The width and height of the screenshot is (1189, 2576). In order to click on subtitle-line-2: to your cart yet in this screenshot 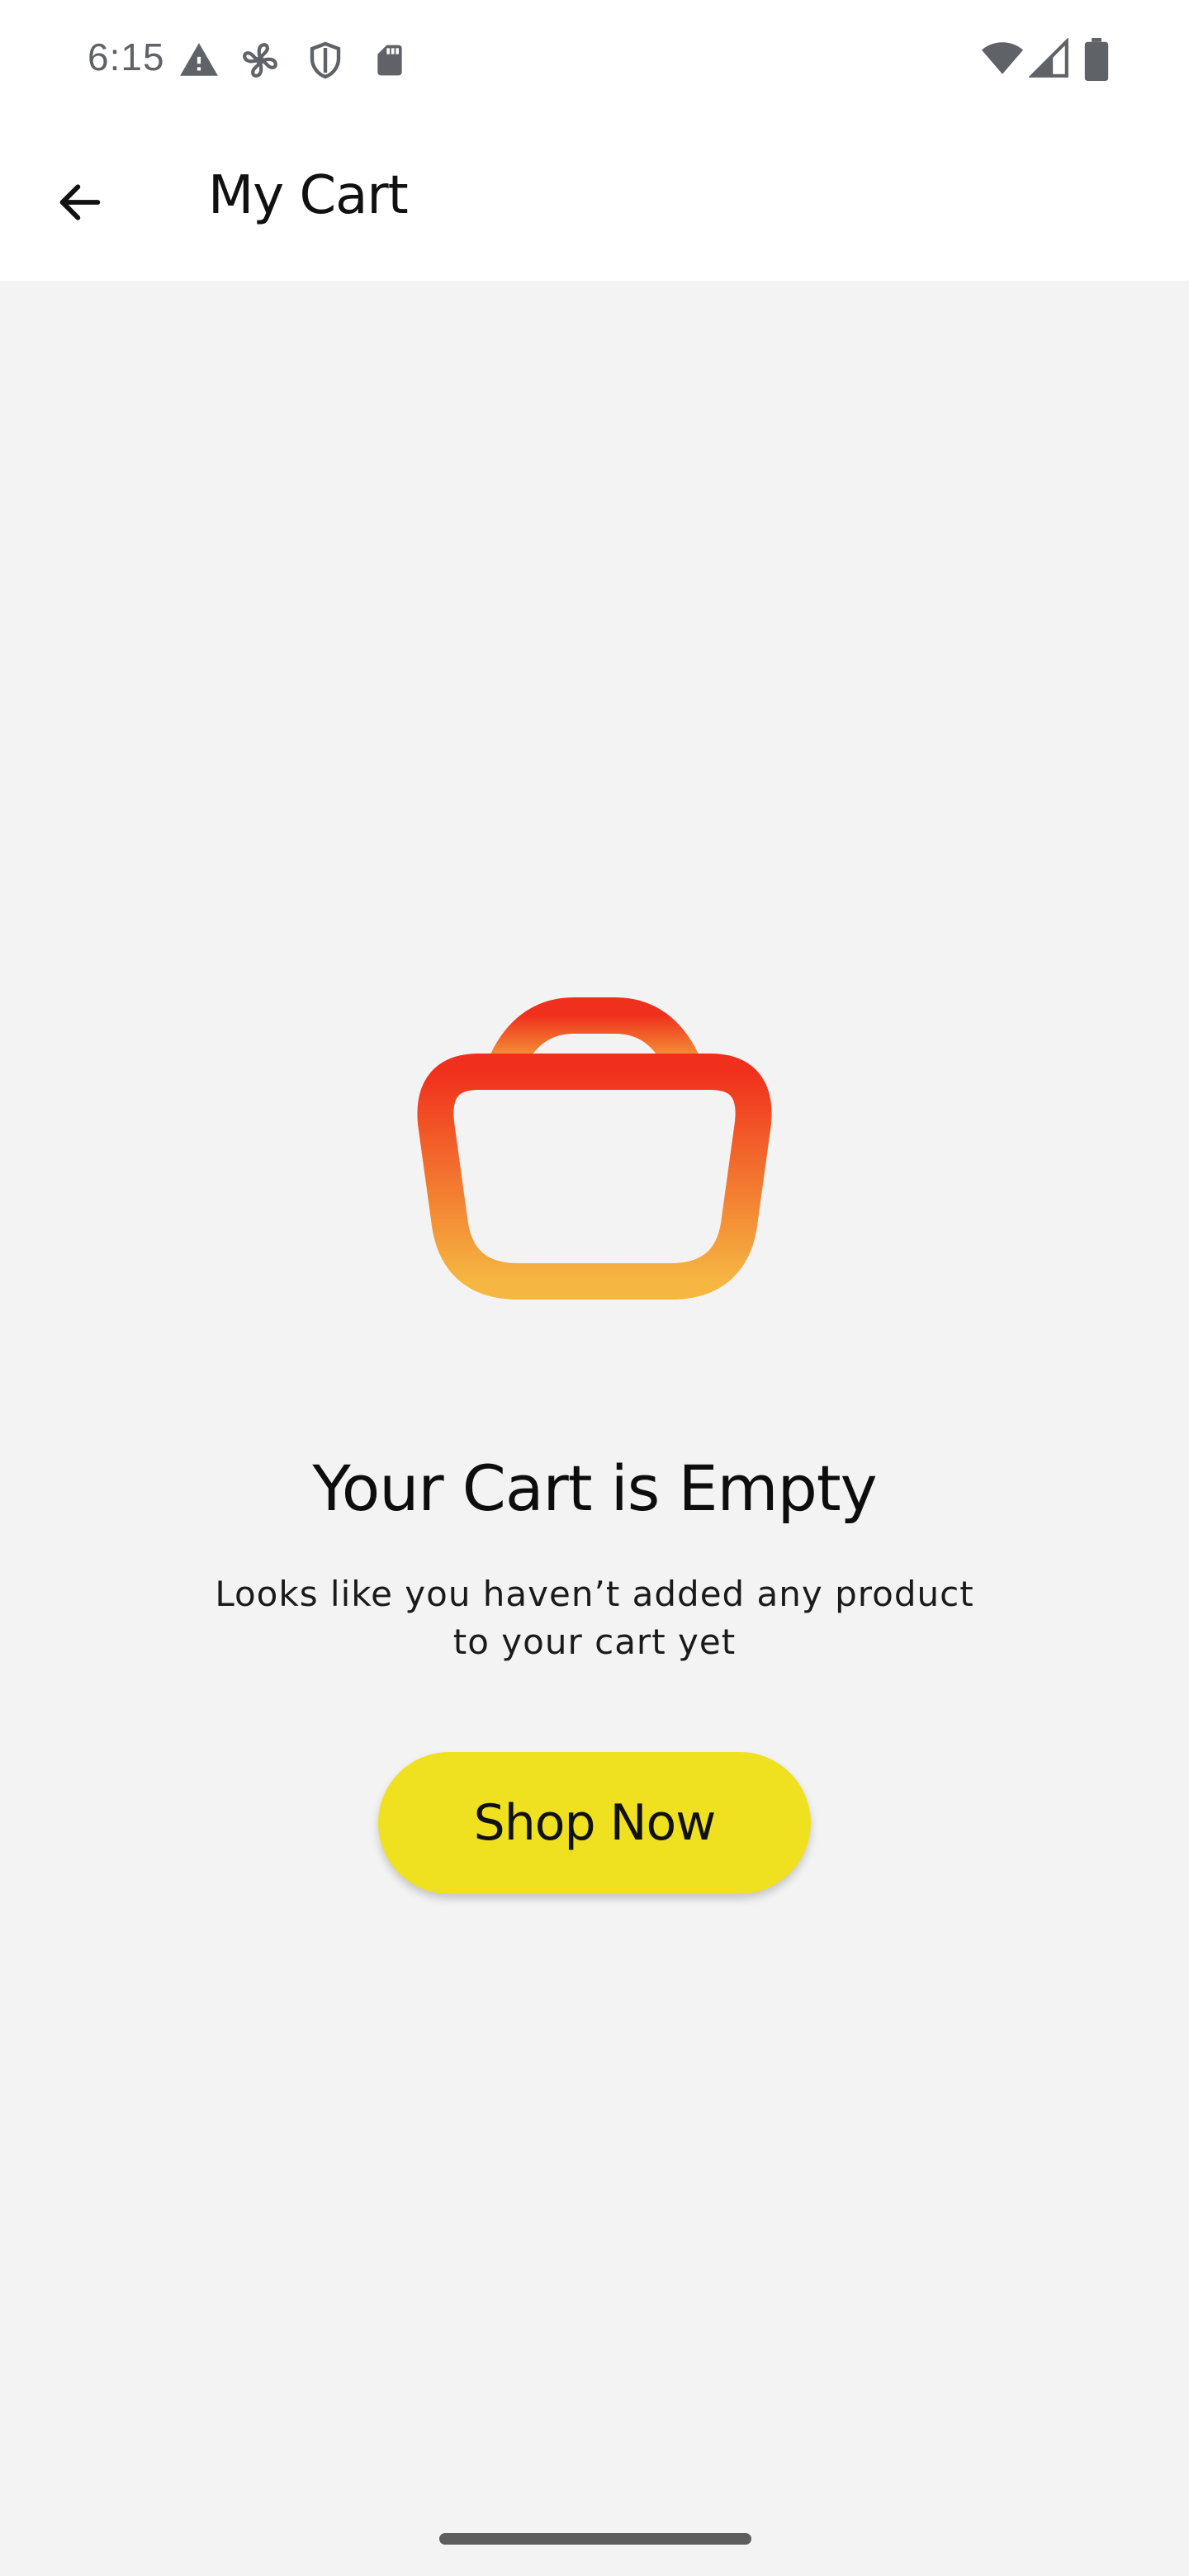, I will do `click(594, 1642)`.